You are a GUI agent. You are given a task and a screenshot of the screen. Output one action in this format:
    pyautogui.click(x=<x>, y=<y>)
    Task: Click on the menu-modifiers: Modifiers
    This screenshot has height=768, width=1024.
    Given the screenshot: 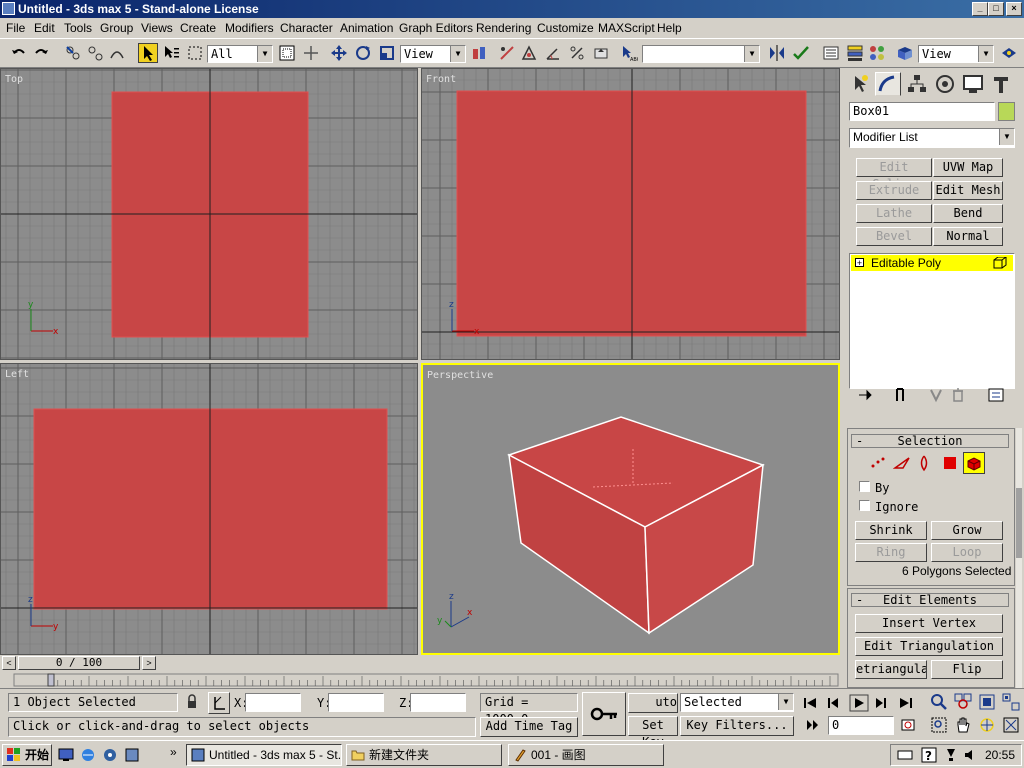 What is the action you would take?
    pyautogui.click(x=249, y=28)
    